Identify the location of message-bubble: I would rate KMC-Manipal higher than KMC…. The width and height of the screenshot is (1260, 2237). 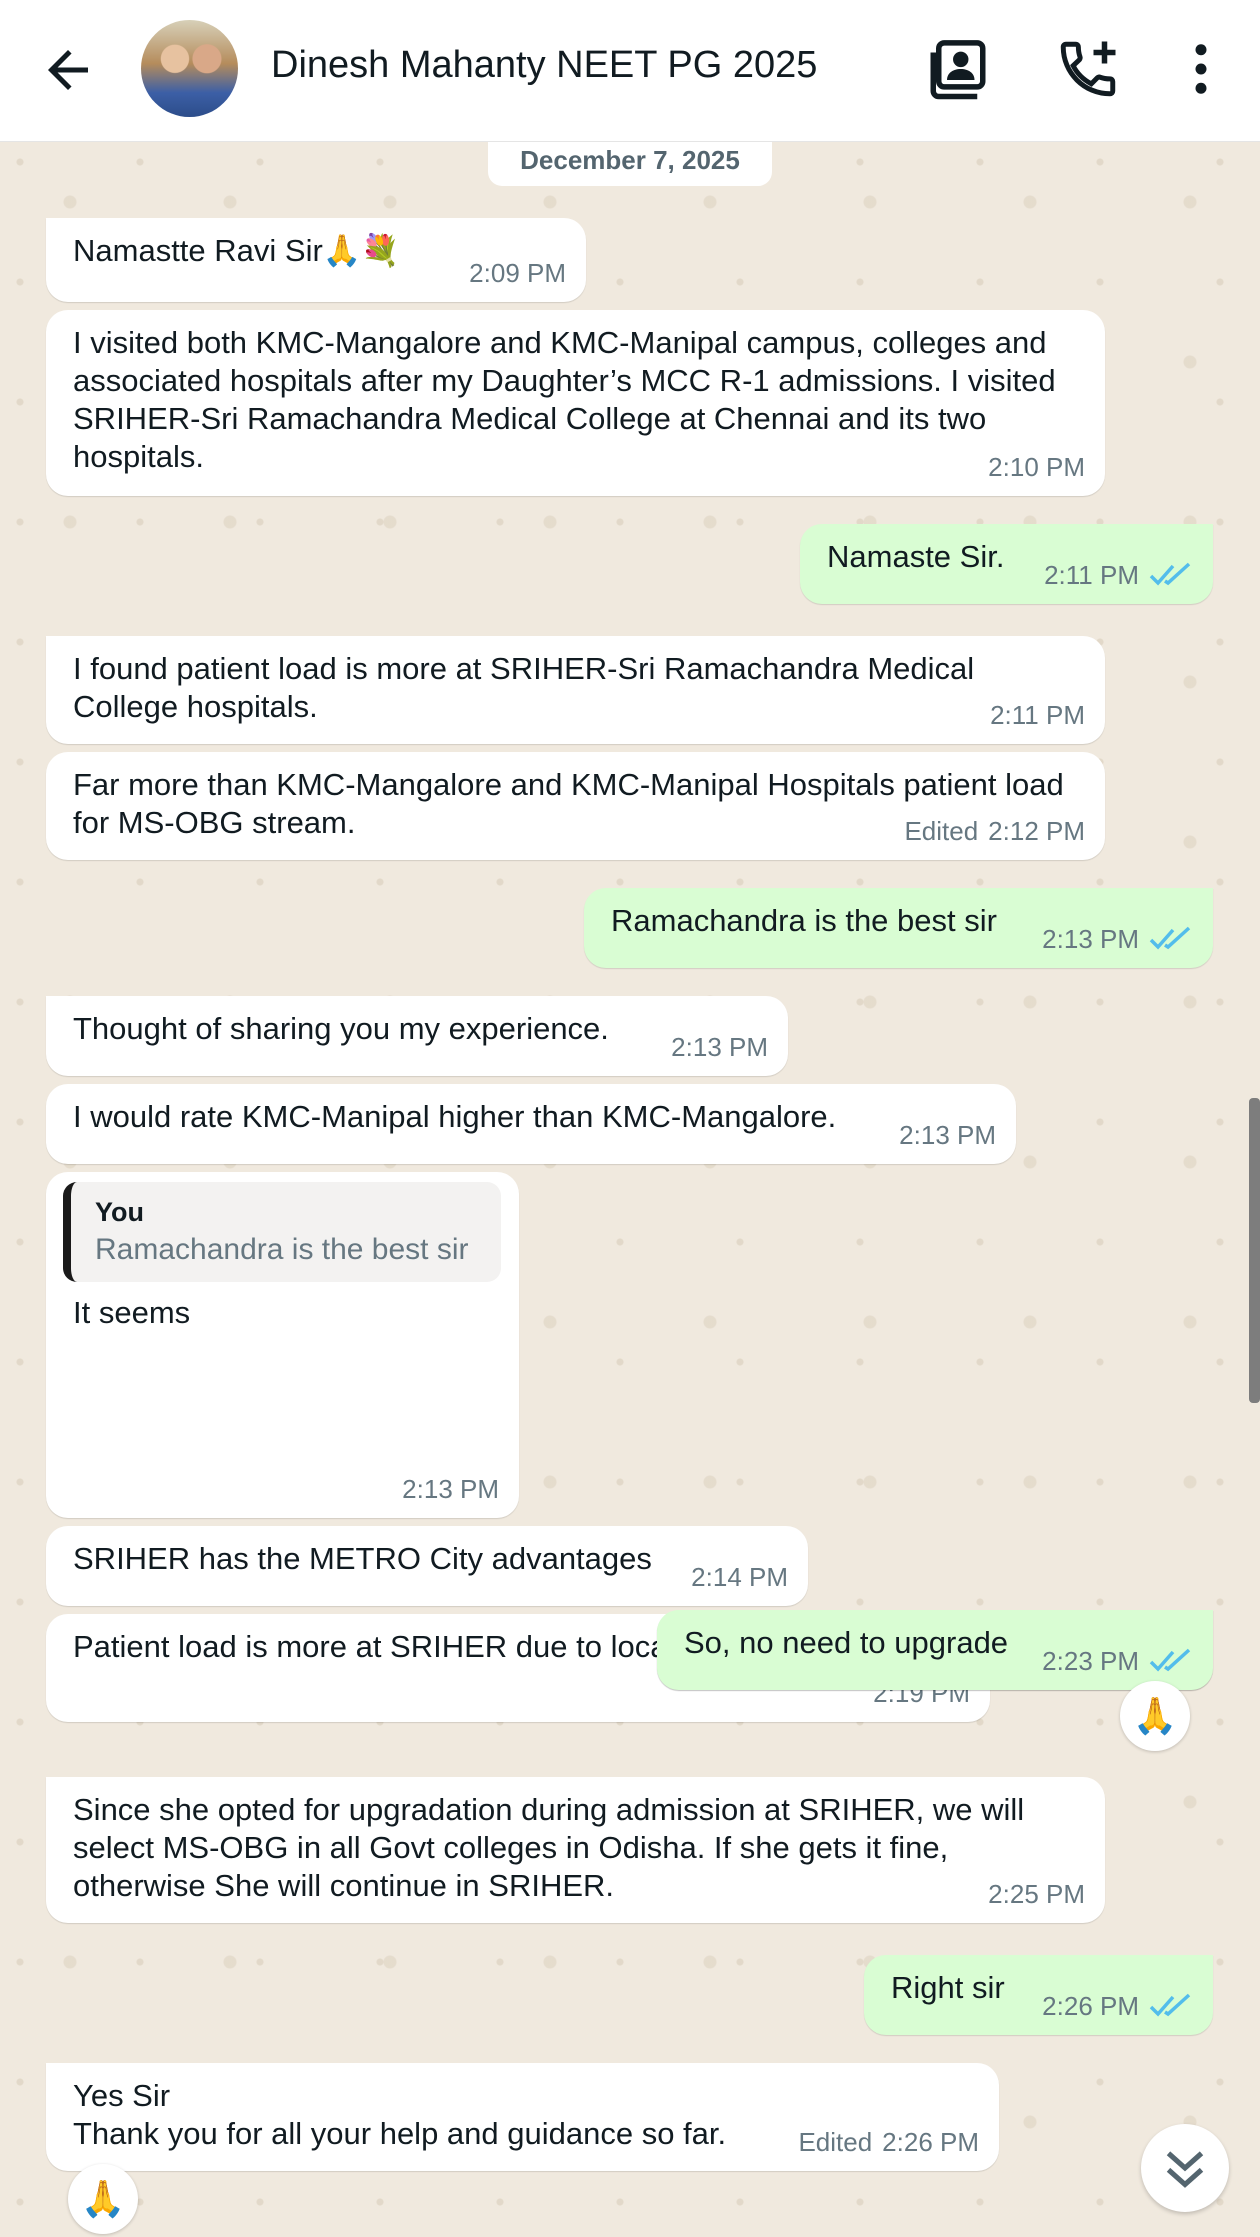
(531, 1124).